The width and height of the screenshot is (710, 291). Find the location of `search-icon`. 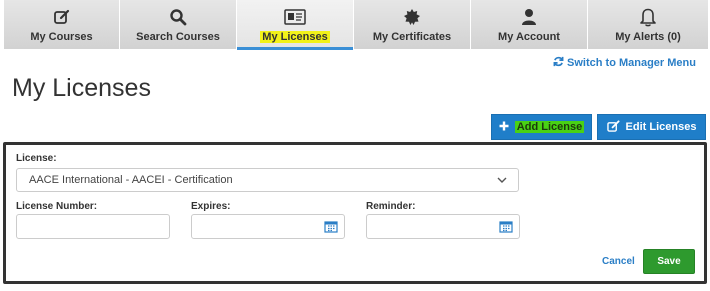

search-icon is located at coordinates (178, 17).